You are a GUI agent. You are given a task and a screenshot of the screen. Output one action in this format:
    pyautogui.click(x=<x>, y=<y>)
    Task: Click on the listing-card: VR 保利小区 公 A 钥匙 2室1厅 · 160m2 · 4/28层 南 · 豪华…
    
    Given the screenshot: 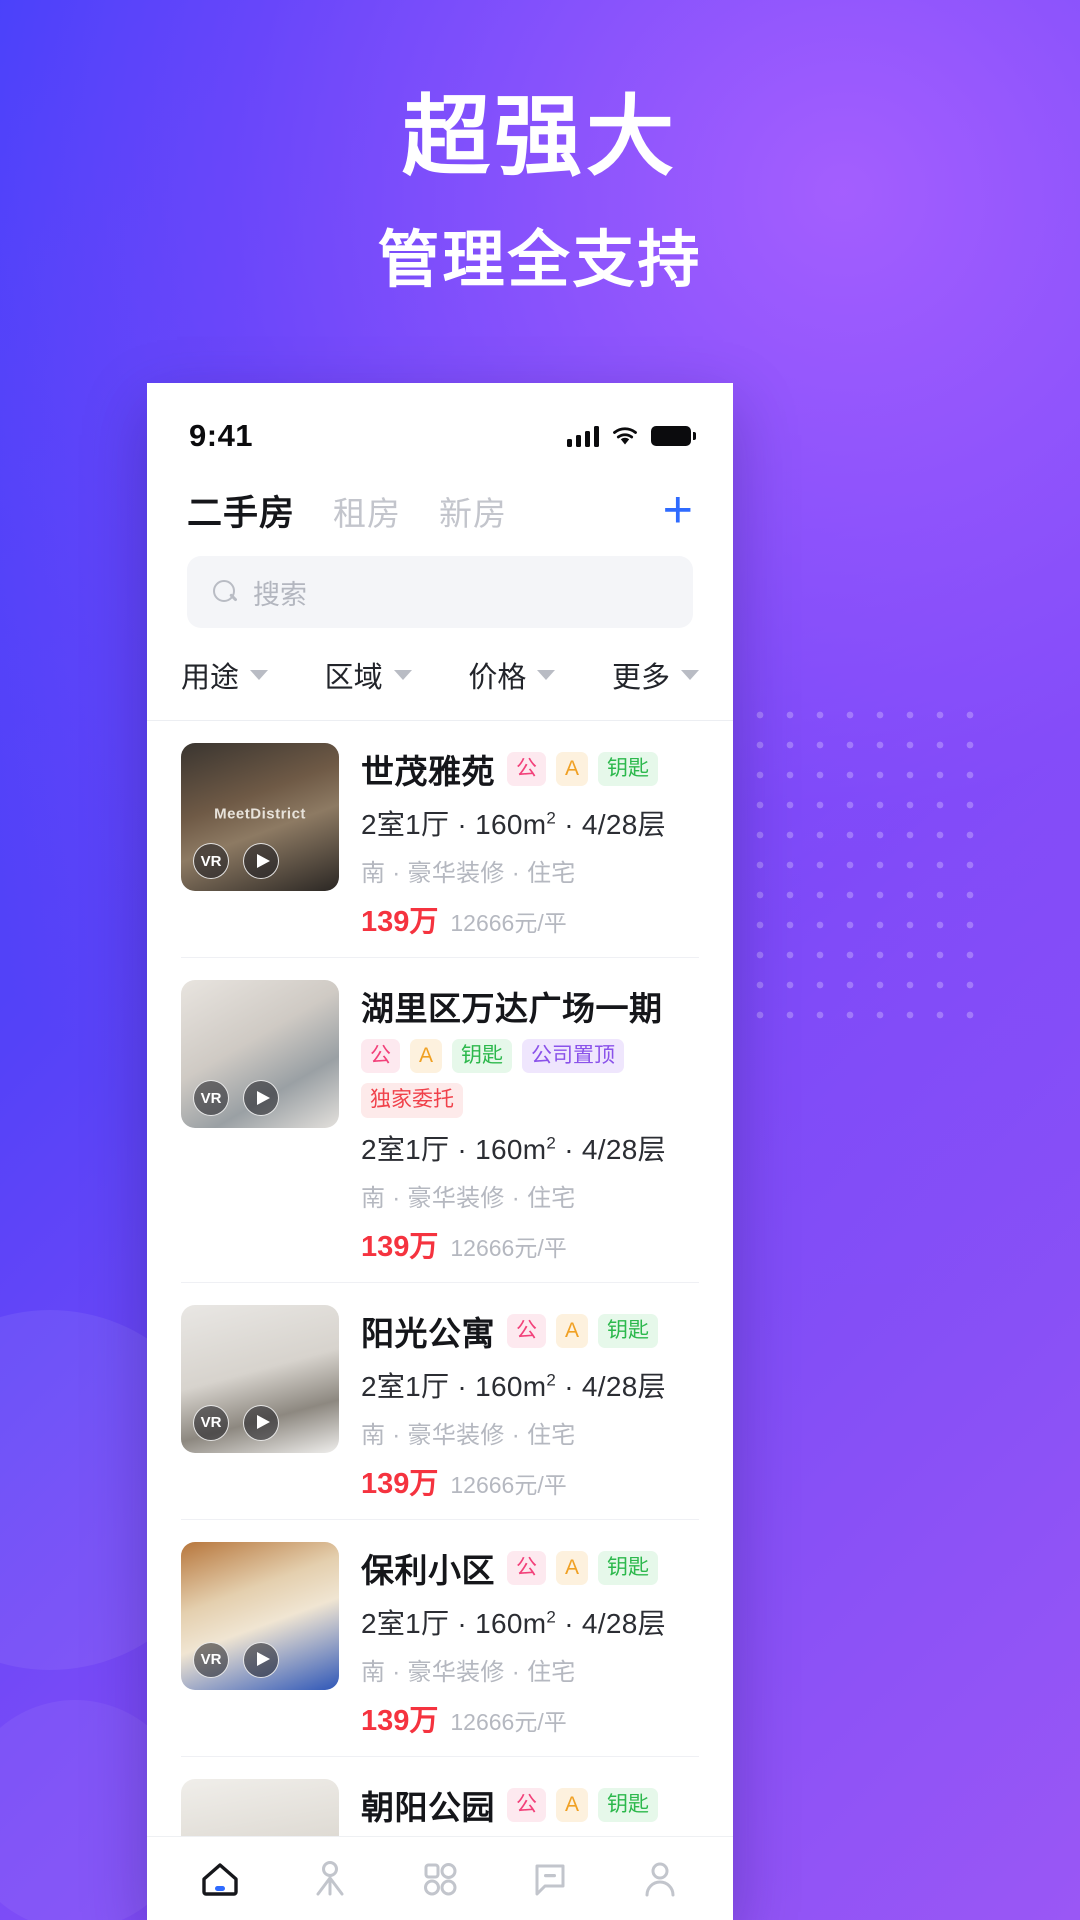 What is the action you would take?
    pyautogui.click(x=440, y=1638)
    